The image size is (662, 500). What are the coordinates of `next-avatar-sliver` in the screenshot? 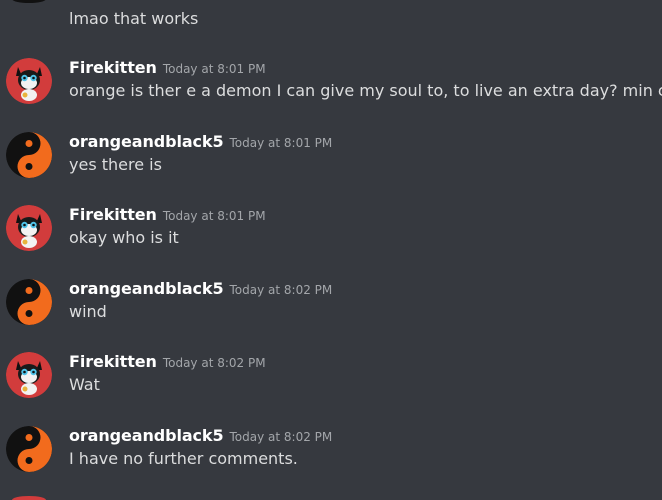 It's located at (29, 498).